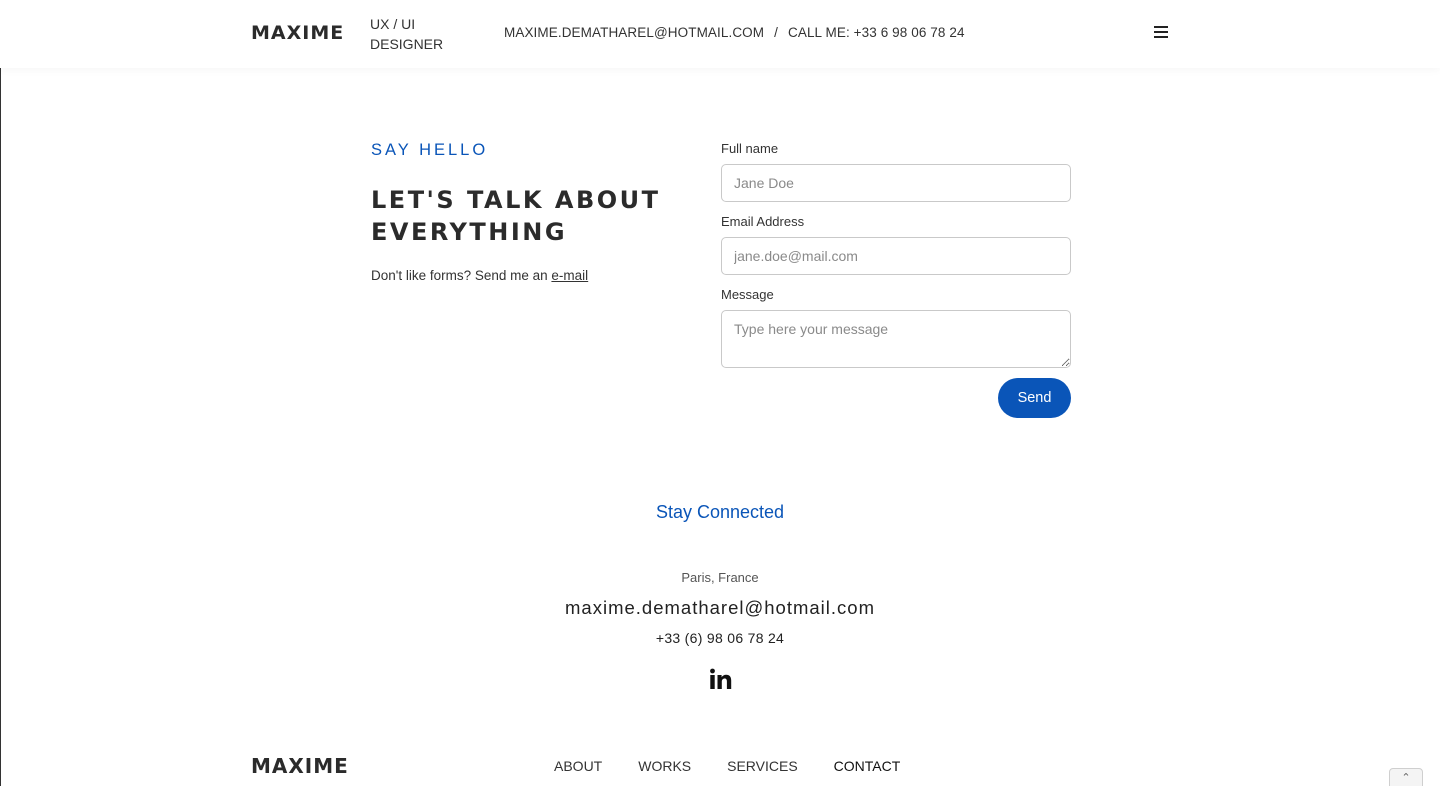 The width and height of the screenshot is (1440, 786). Describe the element at coordinates (461, 275) in the screenshot. I see `forms-note-text: Don't like forms? Send me an` at that location.